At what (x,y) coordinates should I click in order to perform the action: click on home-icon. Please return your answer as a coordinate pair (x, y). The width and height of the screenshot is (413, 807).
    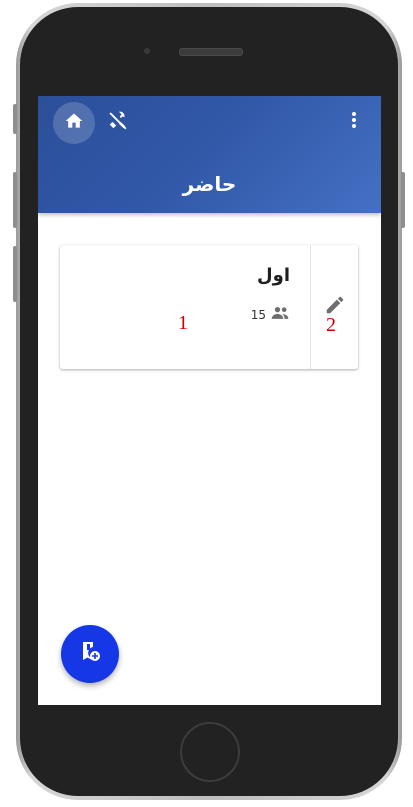
    Looking at the image, I should click on (74, 123).